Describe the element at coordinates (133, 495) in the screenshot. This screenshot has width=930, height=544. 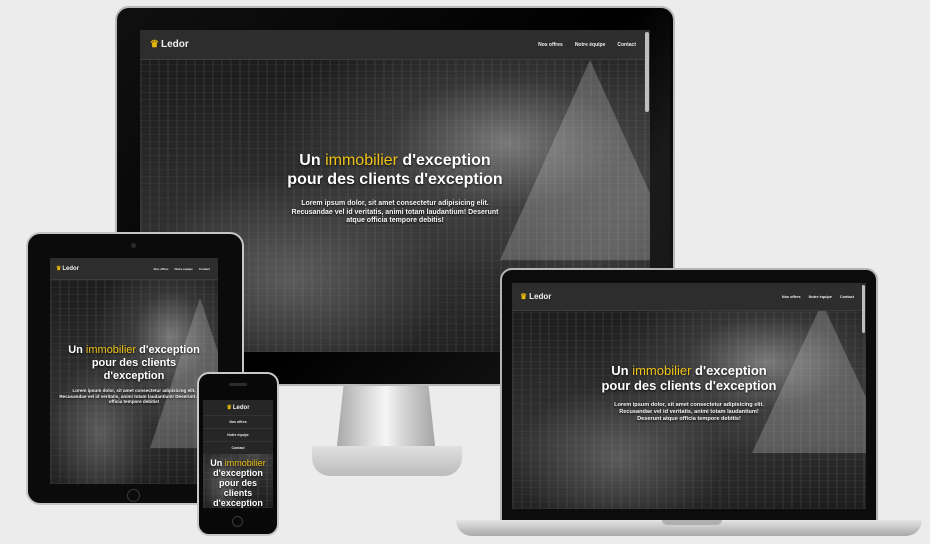
I see `tablet-home-button` at that location.